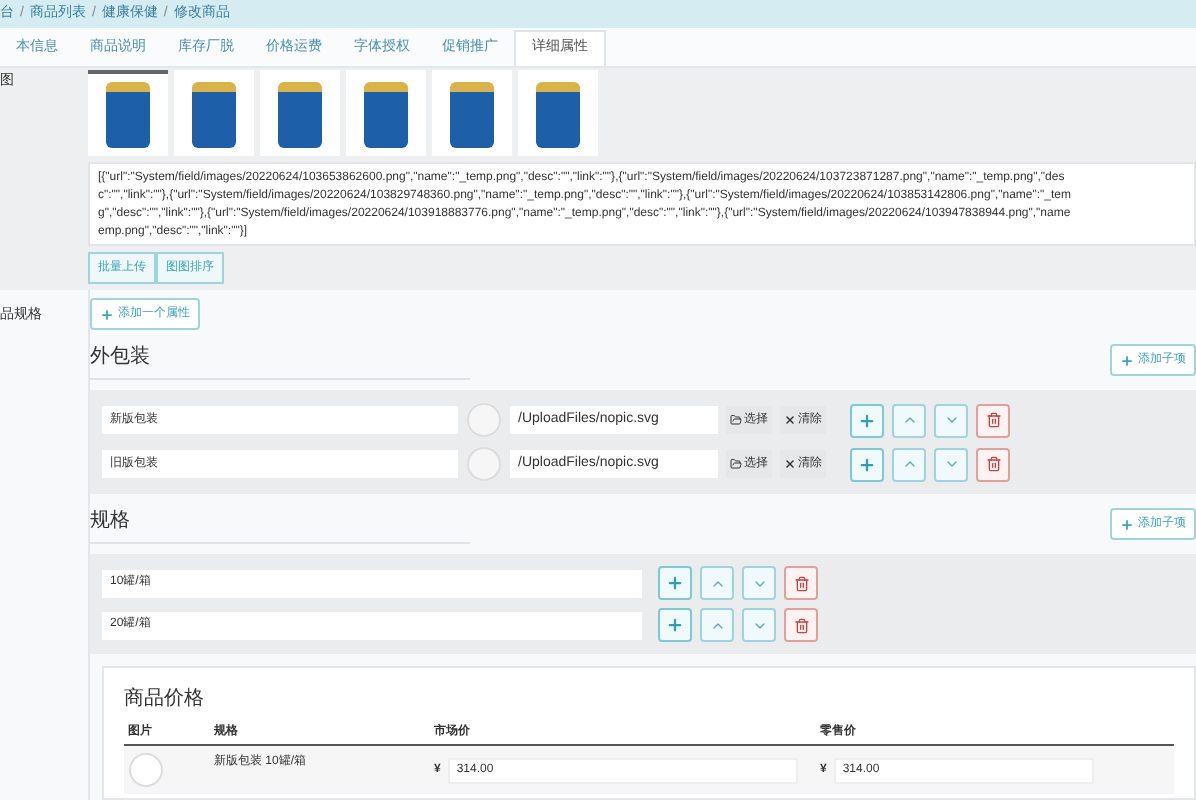 Image resolution: width=1196 pixels, height=800 pixels. I want to click on card-title: 商品价格, so click(165, 699).